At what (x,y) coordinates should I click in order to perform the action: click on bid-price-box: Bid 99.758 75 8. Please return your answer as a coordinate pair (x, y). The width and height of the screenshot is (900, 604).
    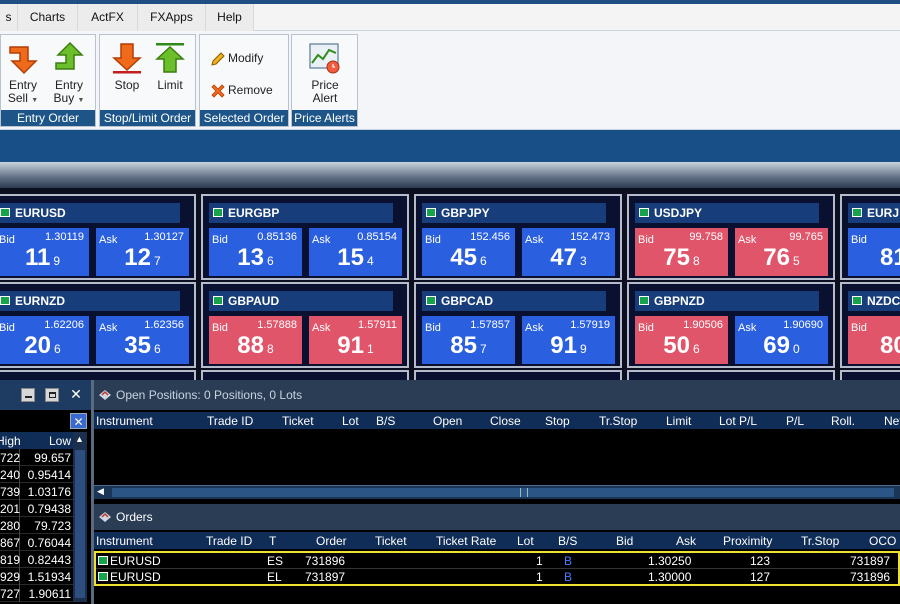
    Looking at the image, I should click on (681, 252).